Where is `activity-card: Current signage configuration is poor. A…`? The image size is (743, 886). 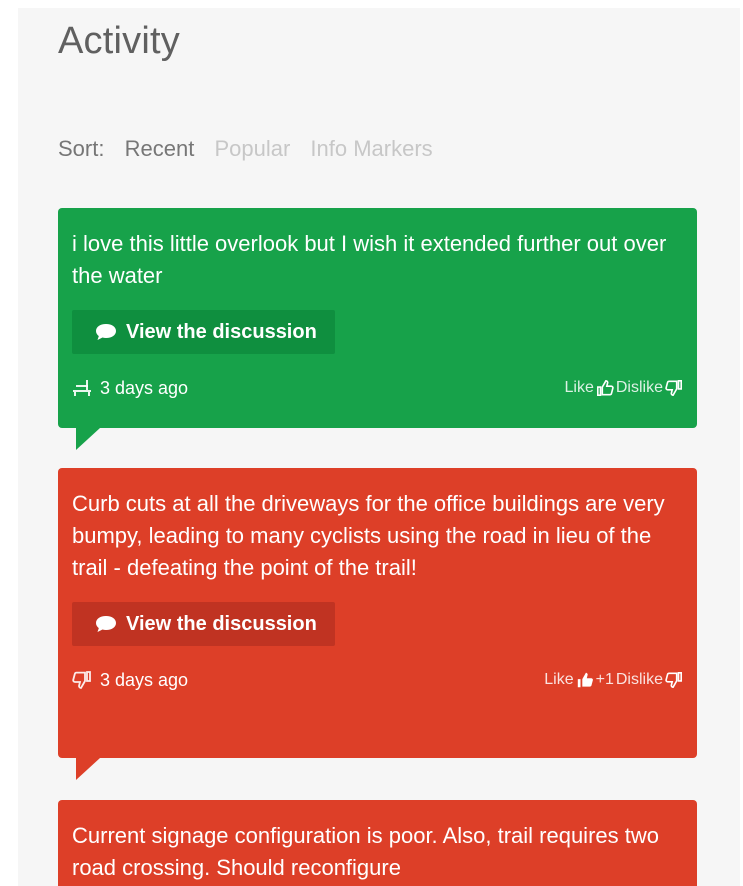
activity-card: Current signage configuration is poor. A… is located at coordinates (377, 843).